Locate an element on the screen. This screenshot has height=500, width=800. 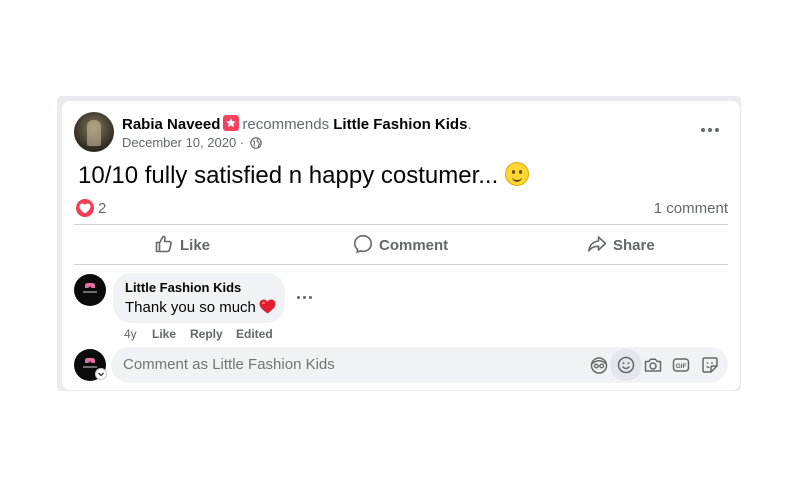
emoji-icon is located at coordinates (626, 365).